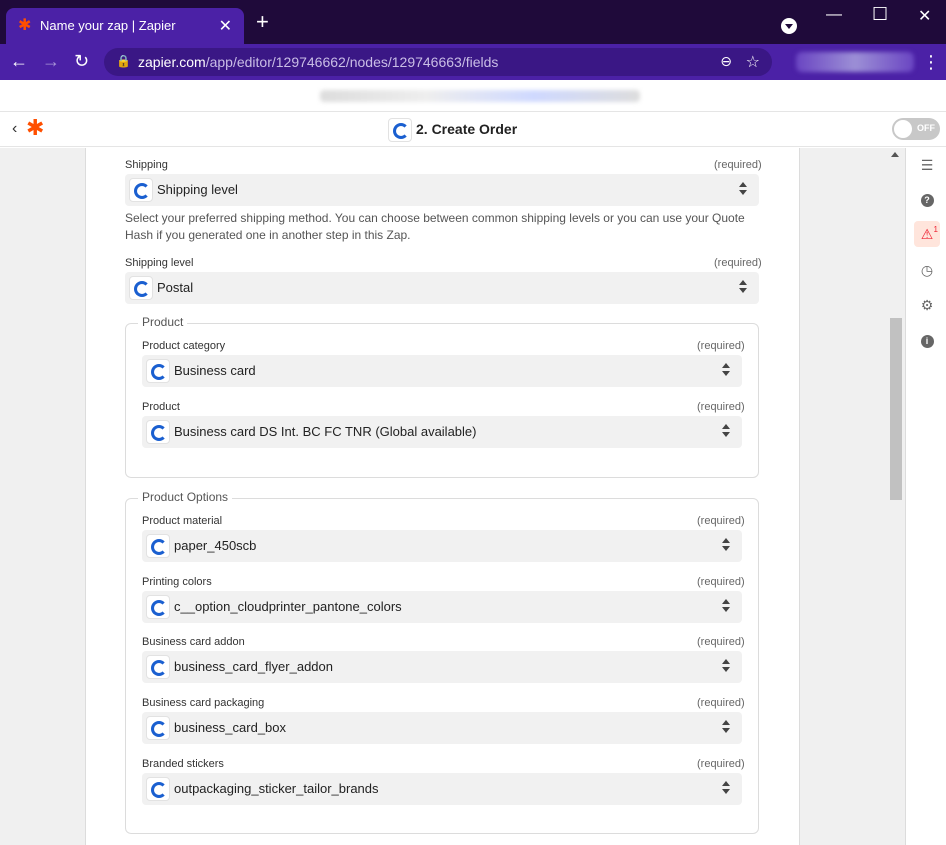  I want to click on shipping-level-required: (required), so click(738, 263).